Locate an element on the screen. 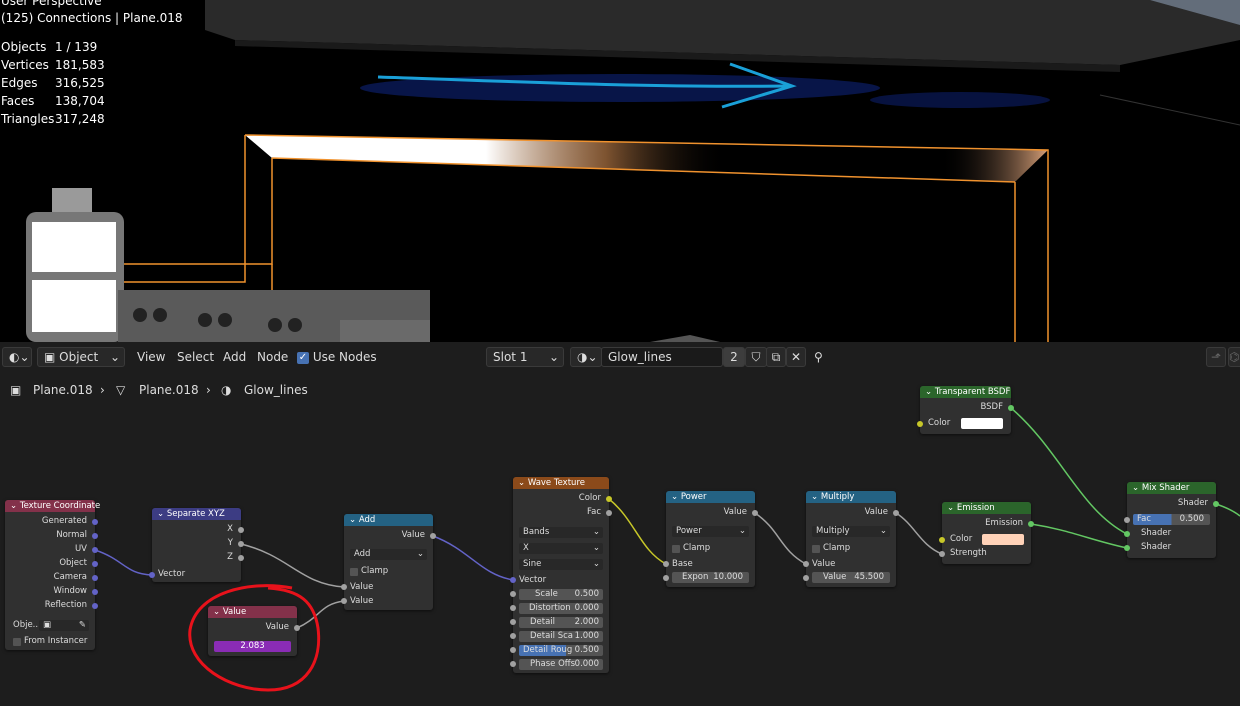 The image size is (1240, 706). annotation-layer is located at coordinates (254, 638).